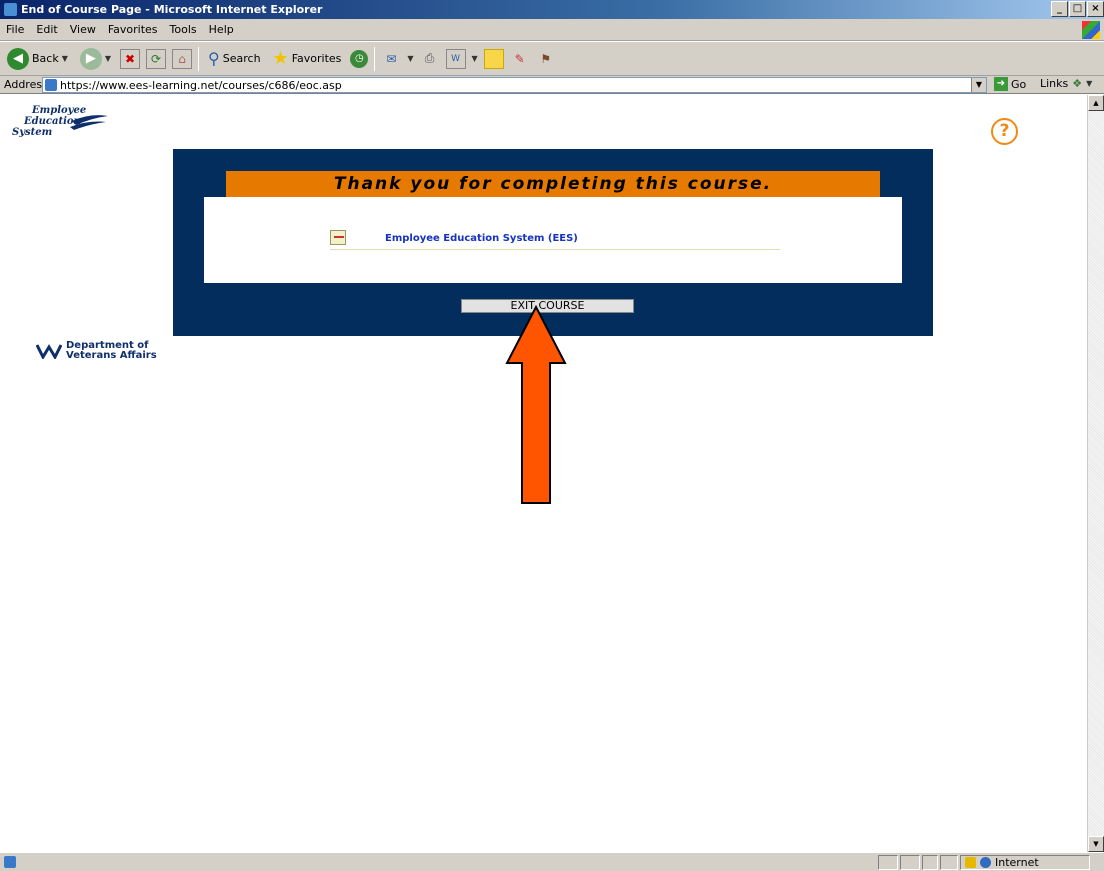 This screenshot has width=1104, height=871. Describe the element at coordinates (552, 861) in the screenshot. I see `status-bar: Internet` at that location.